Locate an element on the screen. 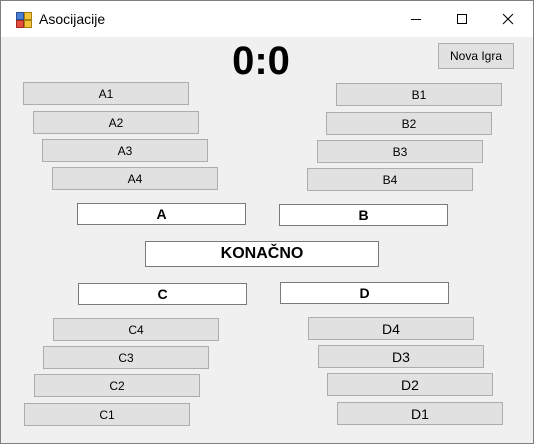 This screenshot has height=444, width=534. answer-a-field: A is located at coordinates (161, 214).